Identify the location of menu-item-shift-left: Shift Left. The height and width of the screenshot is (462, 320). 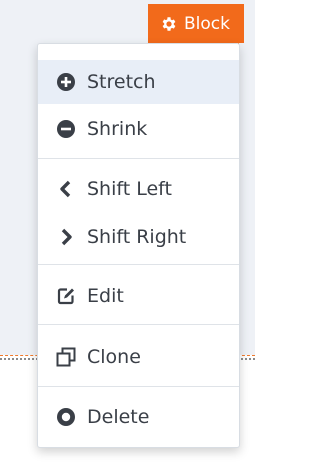
(138, 189).